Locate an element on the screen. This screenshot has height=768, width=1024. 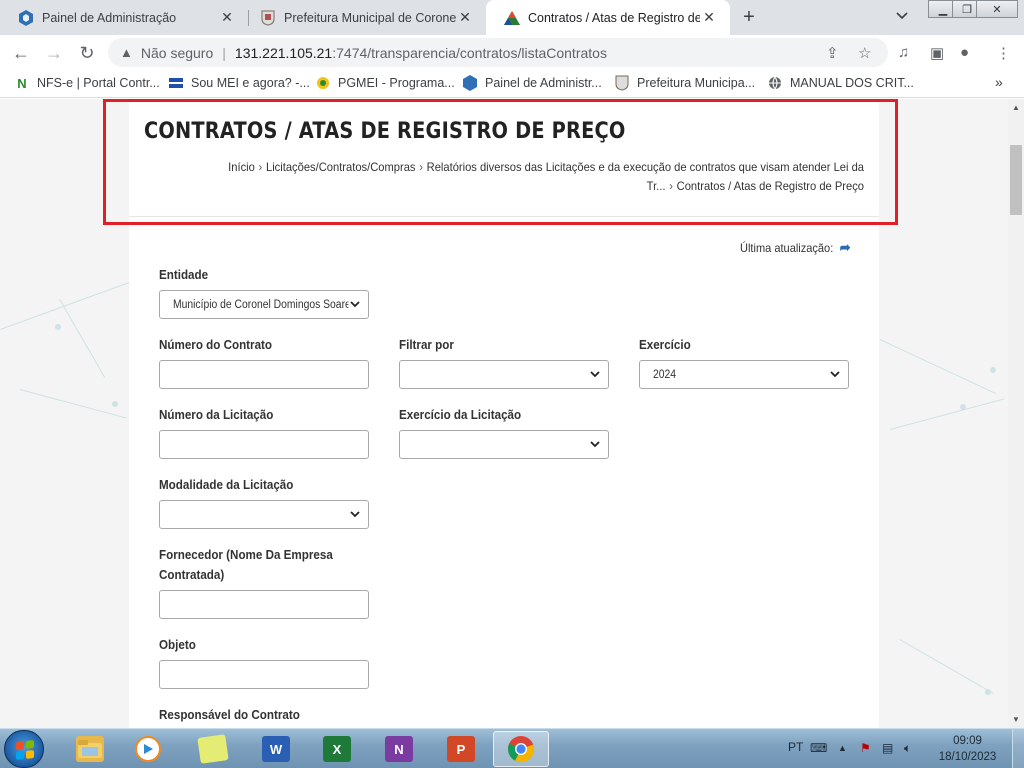
scroll-up-icon: ▲ is located at coordinates (1016, 107).